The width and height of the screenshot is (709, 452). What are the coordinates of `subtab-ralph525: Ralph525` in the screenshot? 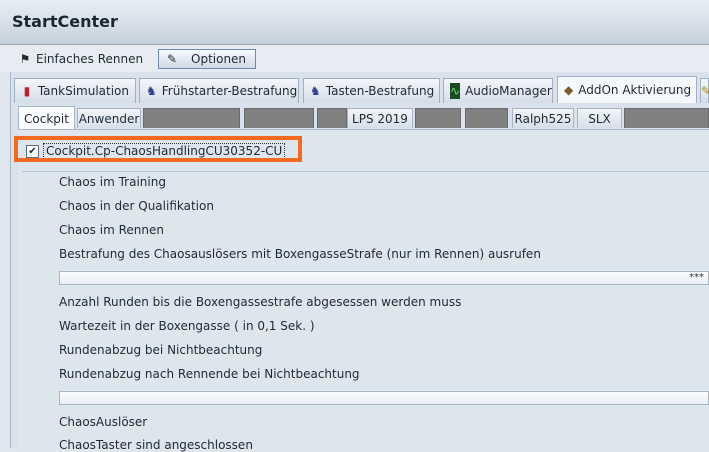 It's located at (543, 118).